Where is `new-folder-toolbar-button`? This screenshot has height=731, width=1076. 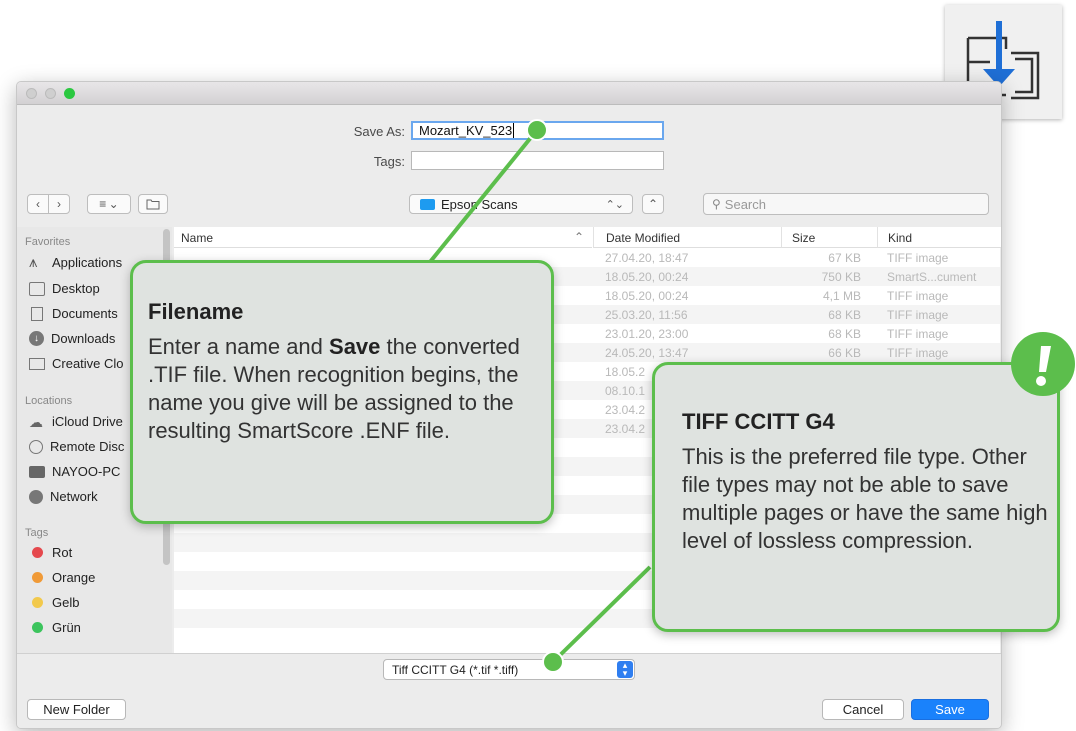
new-folder-toolbar-button is located at coordinates (153, 204).